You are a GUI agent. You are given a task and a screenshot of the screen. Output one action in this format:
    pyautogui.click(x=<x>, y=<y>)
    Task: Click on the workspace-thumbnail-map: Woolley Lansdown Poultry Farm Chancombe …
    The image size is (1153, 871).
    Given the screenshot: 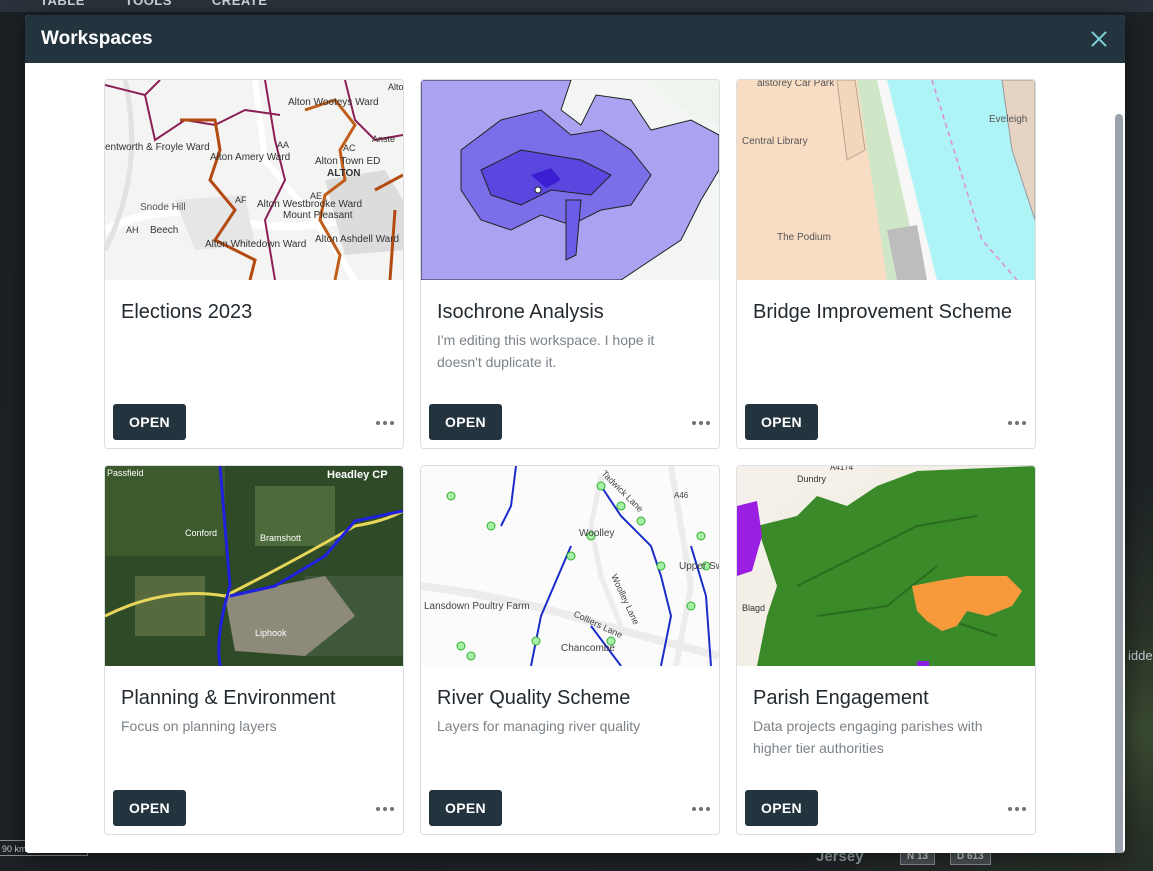 What is the action you would take?
    pyautogui.click(x=570, y=566)
    